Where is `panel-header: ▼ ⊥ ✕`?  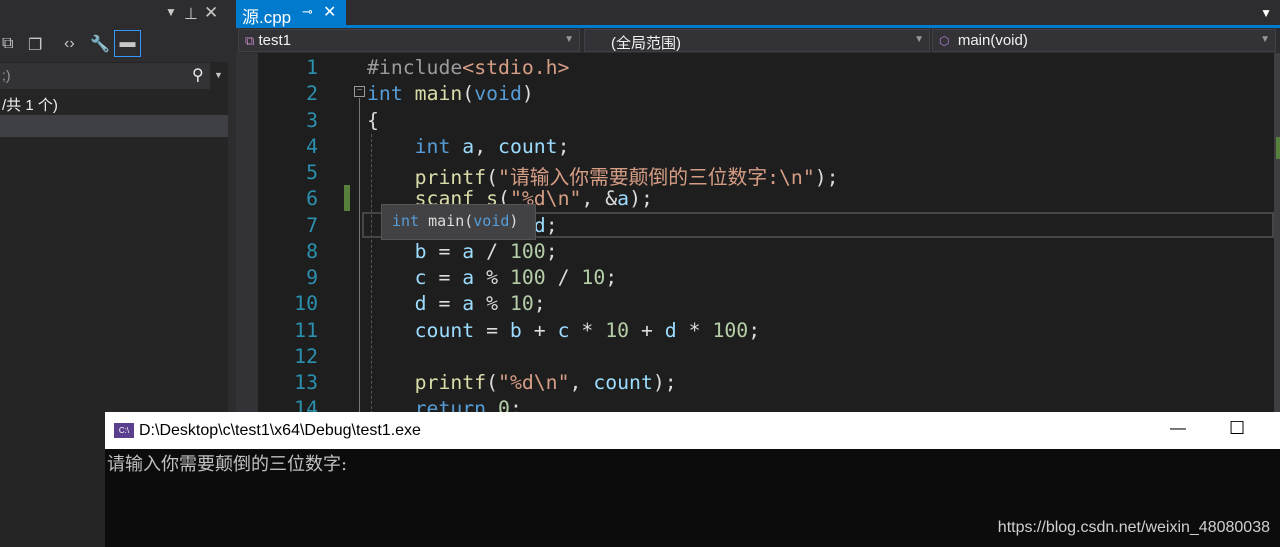 panel-header: ▼ ⊥ ✕ is located at coordinates (114, 14).